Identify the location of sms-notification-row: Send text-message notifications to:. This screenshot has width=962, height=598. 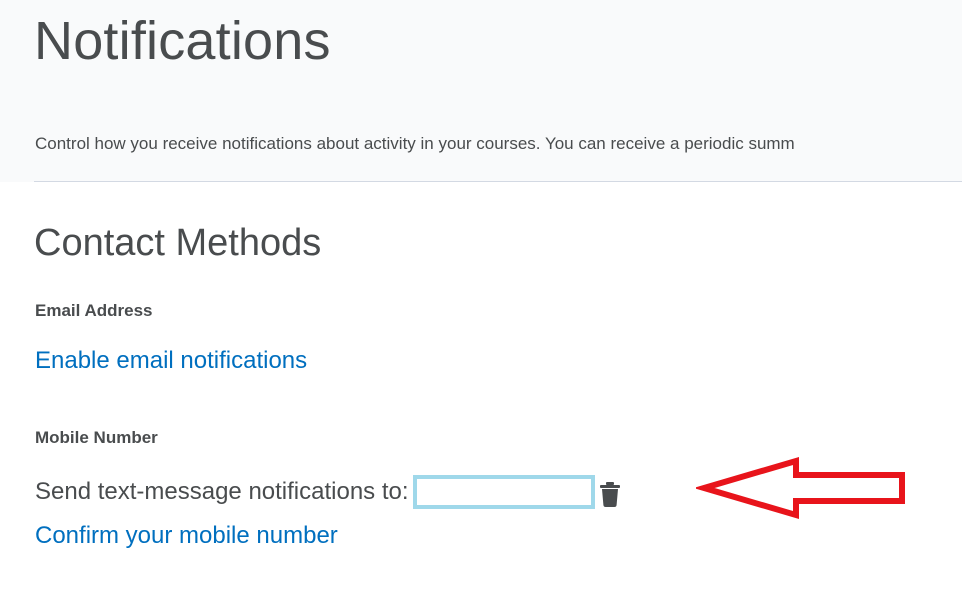
(328, 492).